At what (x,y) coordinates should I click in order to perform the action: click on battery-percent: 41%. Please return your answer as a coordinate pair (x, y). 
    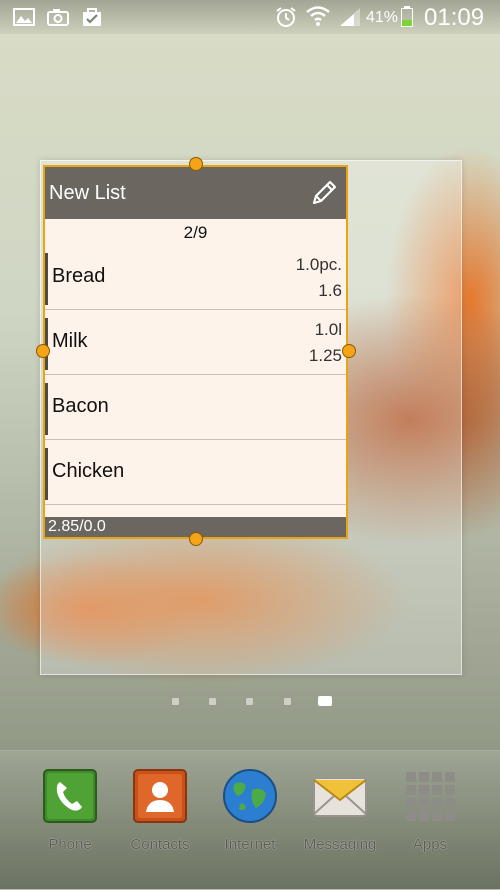
    Looking at the image, I should click on (382, 17).